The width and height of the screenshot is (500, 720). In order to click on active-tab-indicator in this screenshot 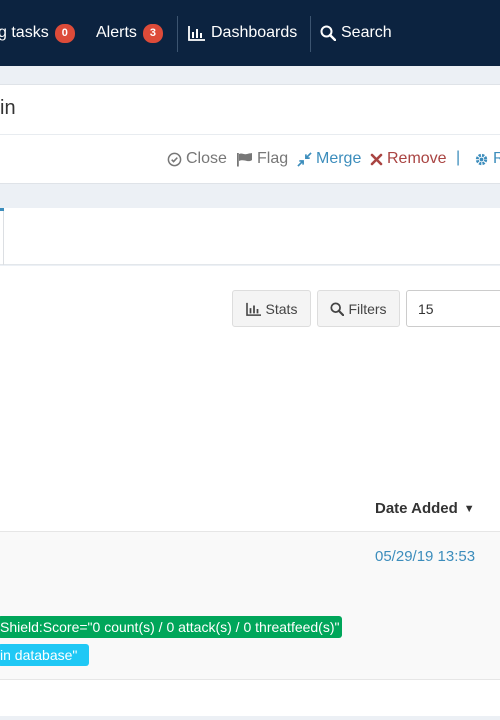, I will do `click(2, 209)`.